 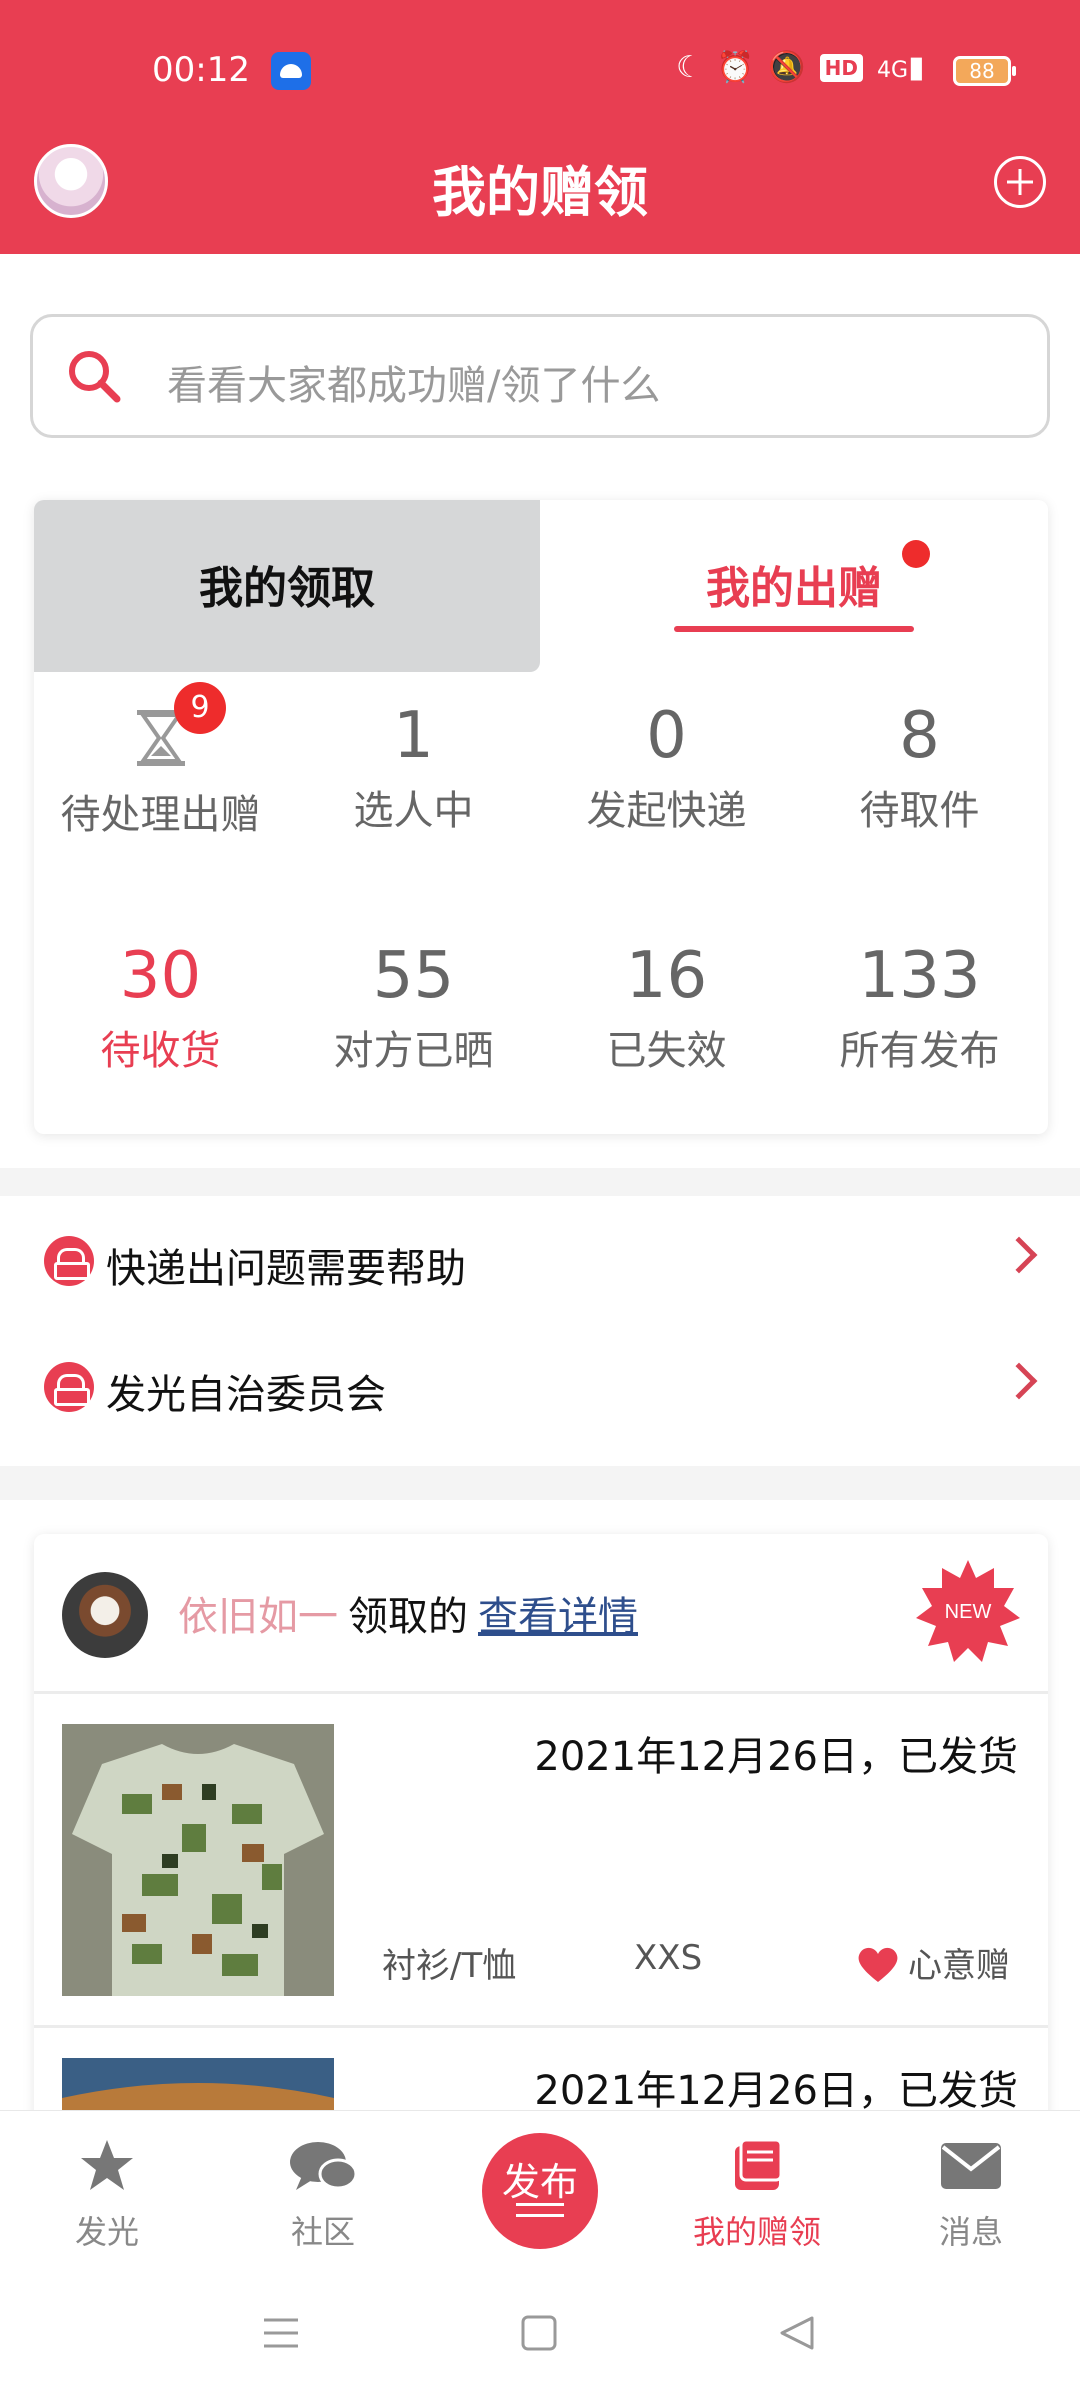 What do you see at coordinates (413, 1051) in the screenshot?
I see `stat-label: 对方已晒` at bounding box center [413, 1051].